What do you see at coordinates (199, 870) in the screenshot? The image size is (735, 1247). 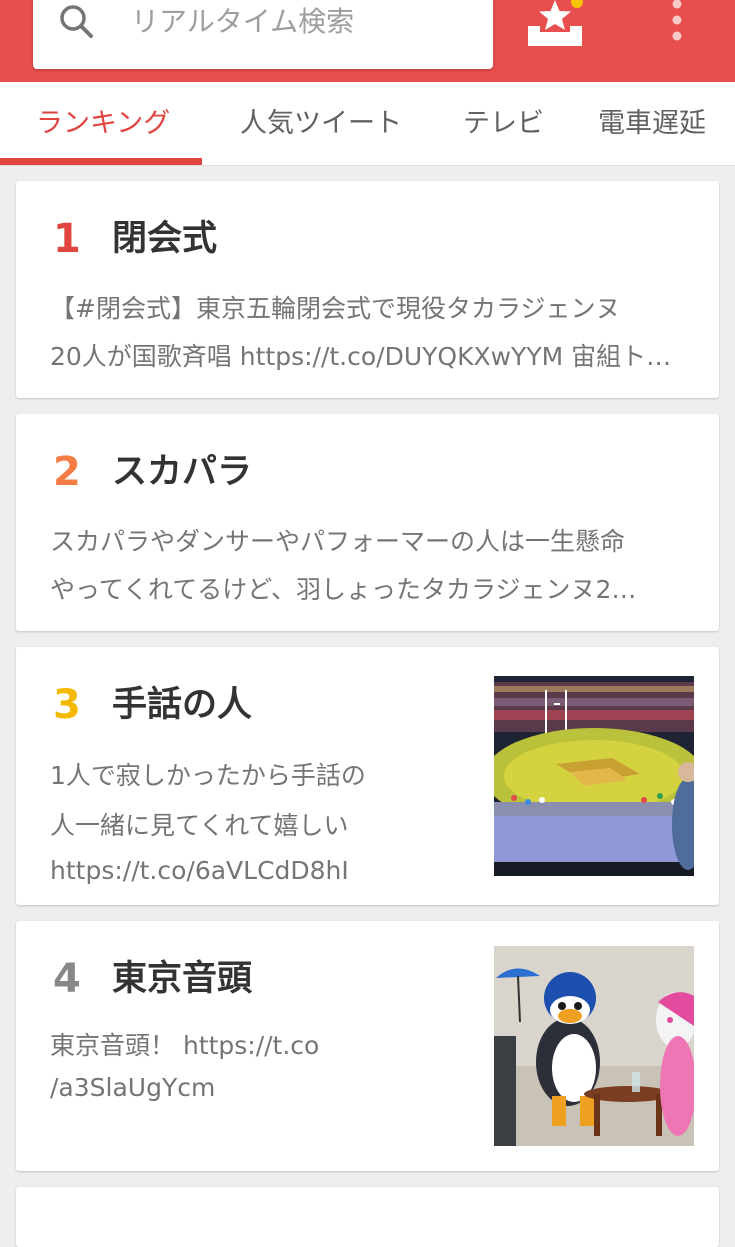 I see `description-line: https://t.co/6aVLCdD8hI` at bounding box center [199, 870].